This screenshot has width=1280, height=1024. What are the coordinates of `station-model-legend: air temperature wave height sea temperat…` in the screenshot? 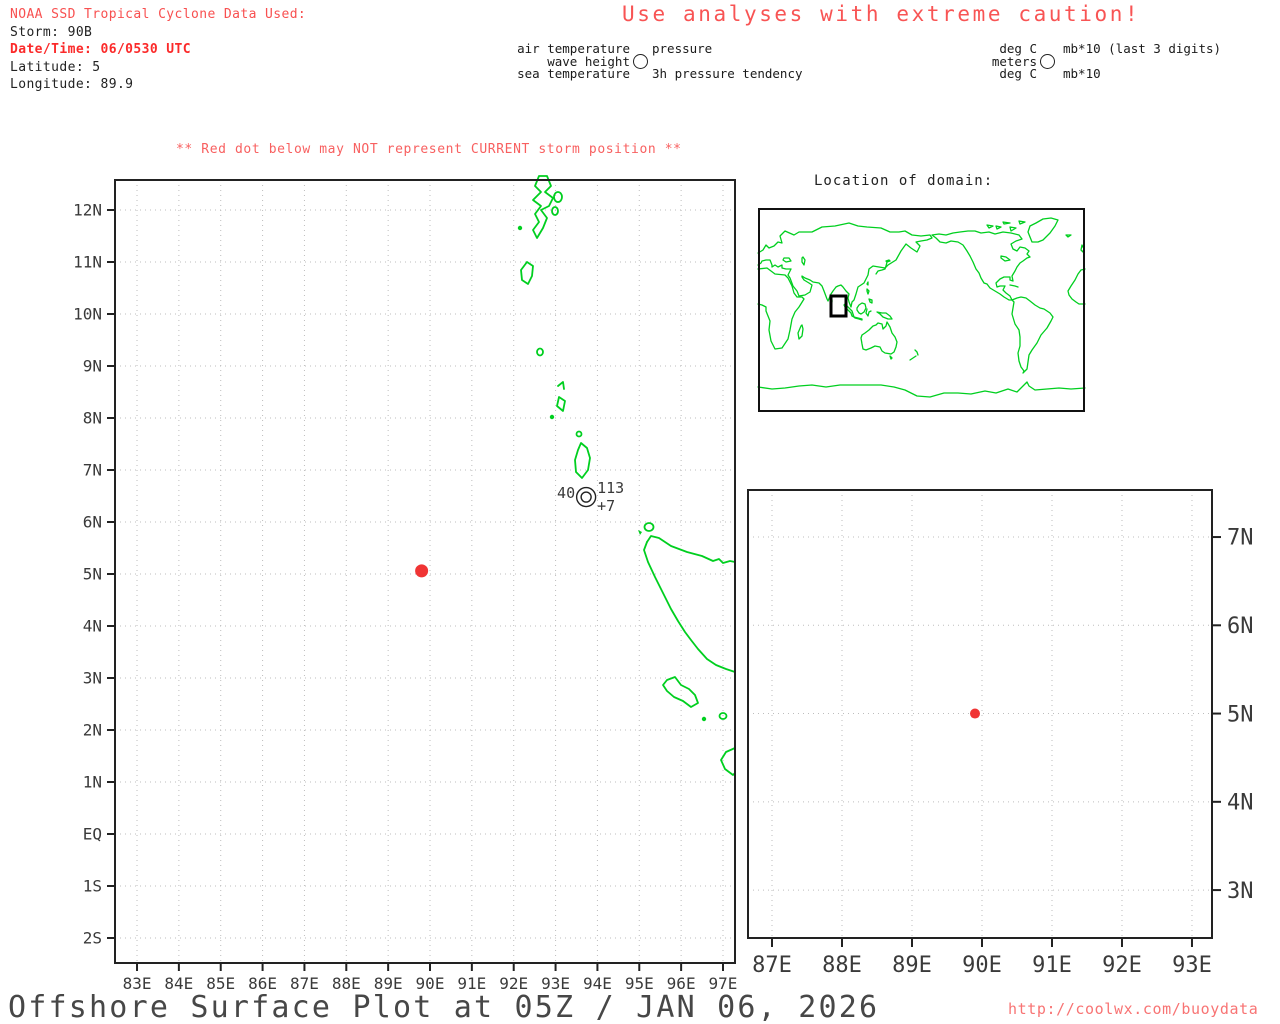 It's located at (665, 64).